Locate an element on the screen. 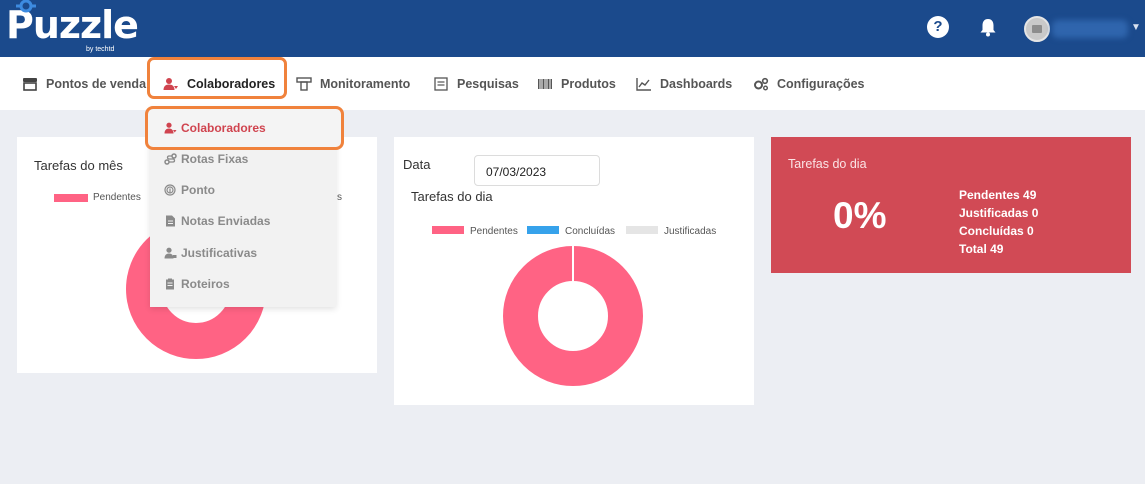 The image size is (1145, 484). month-card-title: Tarefas do mês is located at coordinates (78, 165).